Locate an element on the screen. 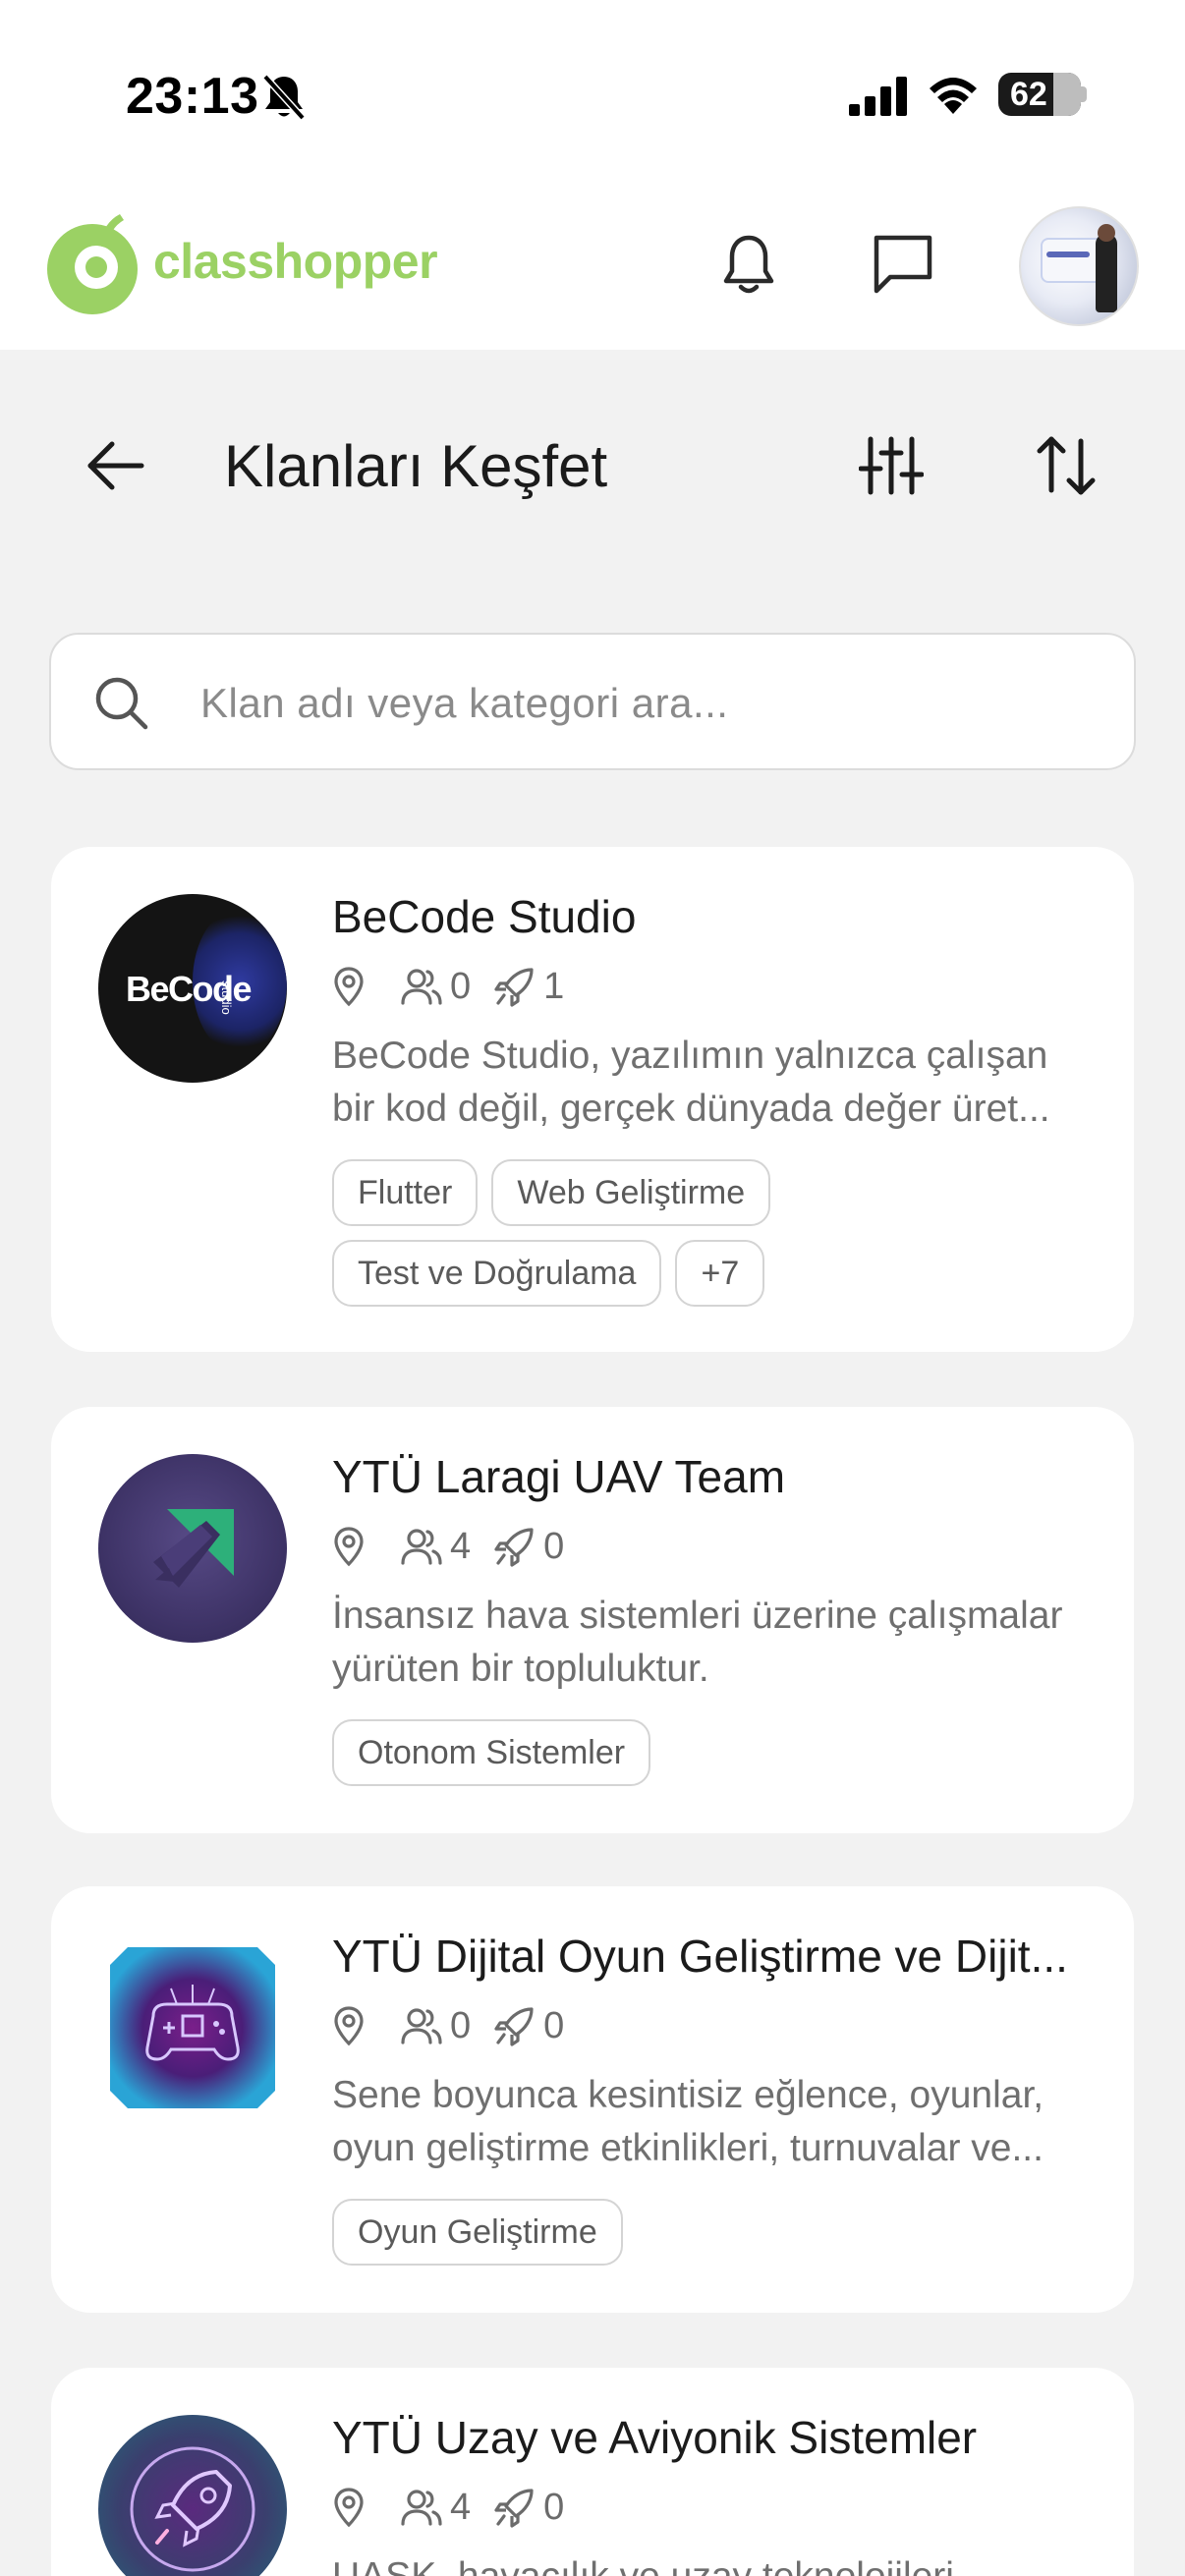  search-icon is located at coordinates (122, 703).